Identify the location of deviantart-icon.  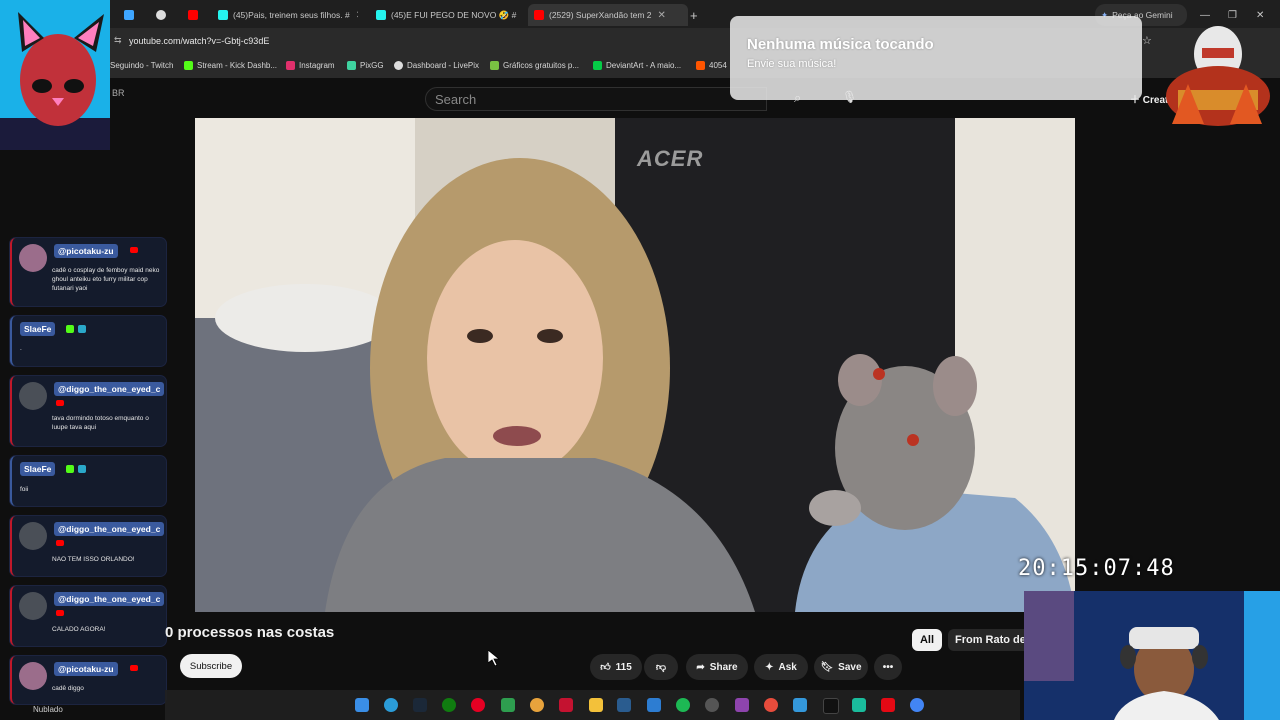
(597, 65).